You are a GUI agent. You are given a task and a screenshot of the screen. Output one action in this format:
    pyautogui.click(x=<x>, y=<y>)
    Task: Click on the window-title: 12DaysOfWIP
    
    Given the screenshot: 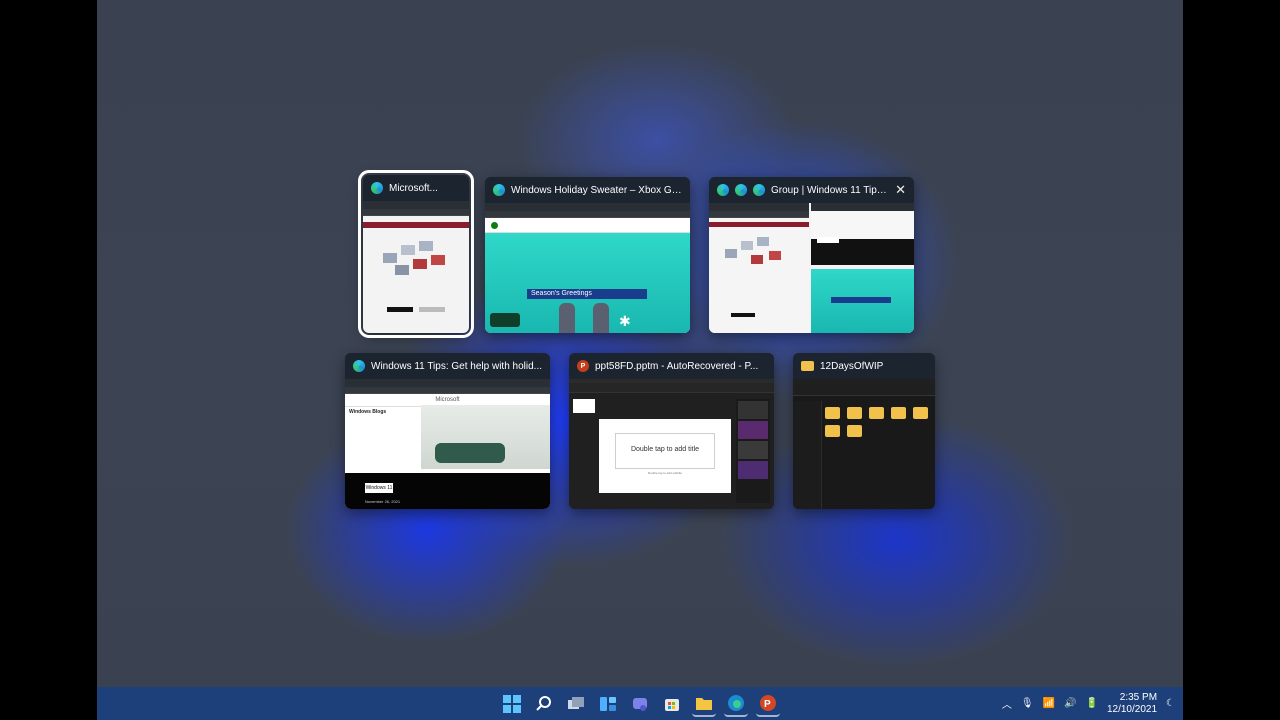 What is the action you would take?
    pyautogui.click(x=852, y=366)
    